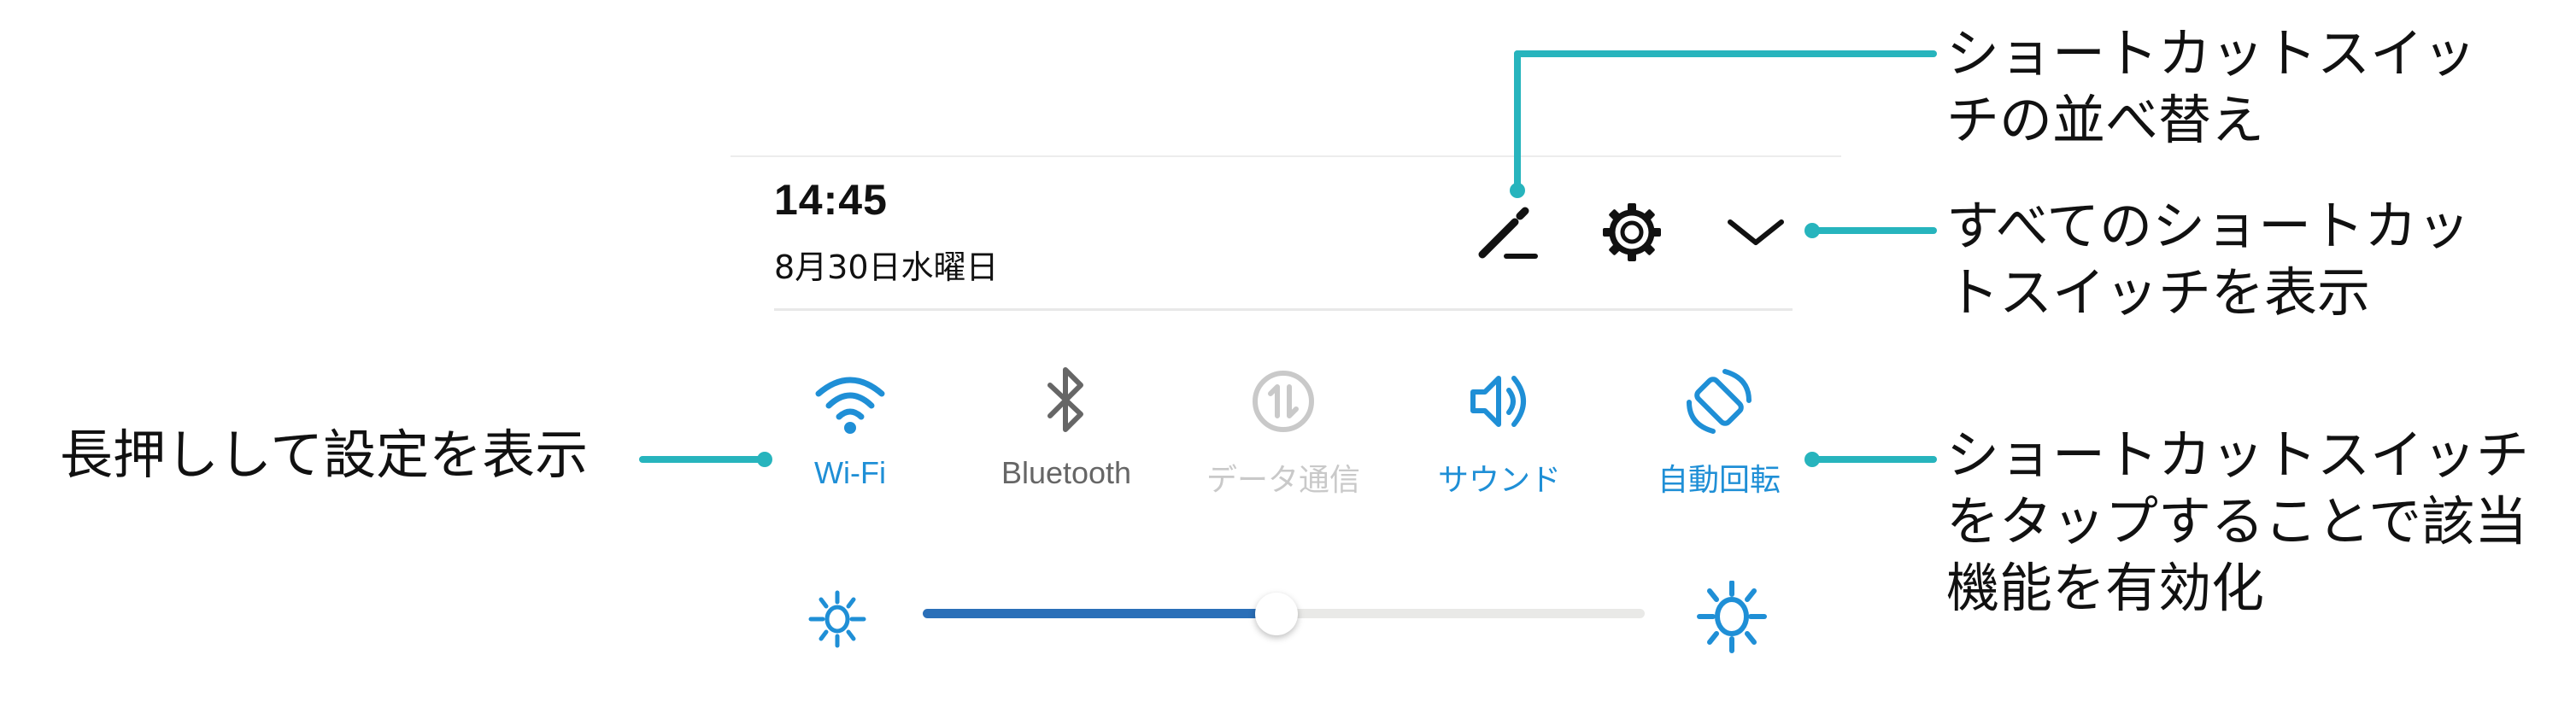 The image size is (2576, 725). Describe the element at coordinates (850, 473) in the screenshot. I see `toggle-label: Wi-Fi` at that location.